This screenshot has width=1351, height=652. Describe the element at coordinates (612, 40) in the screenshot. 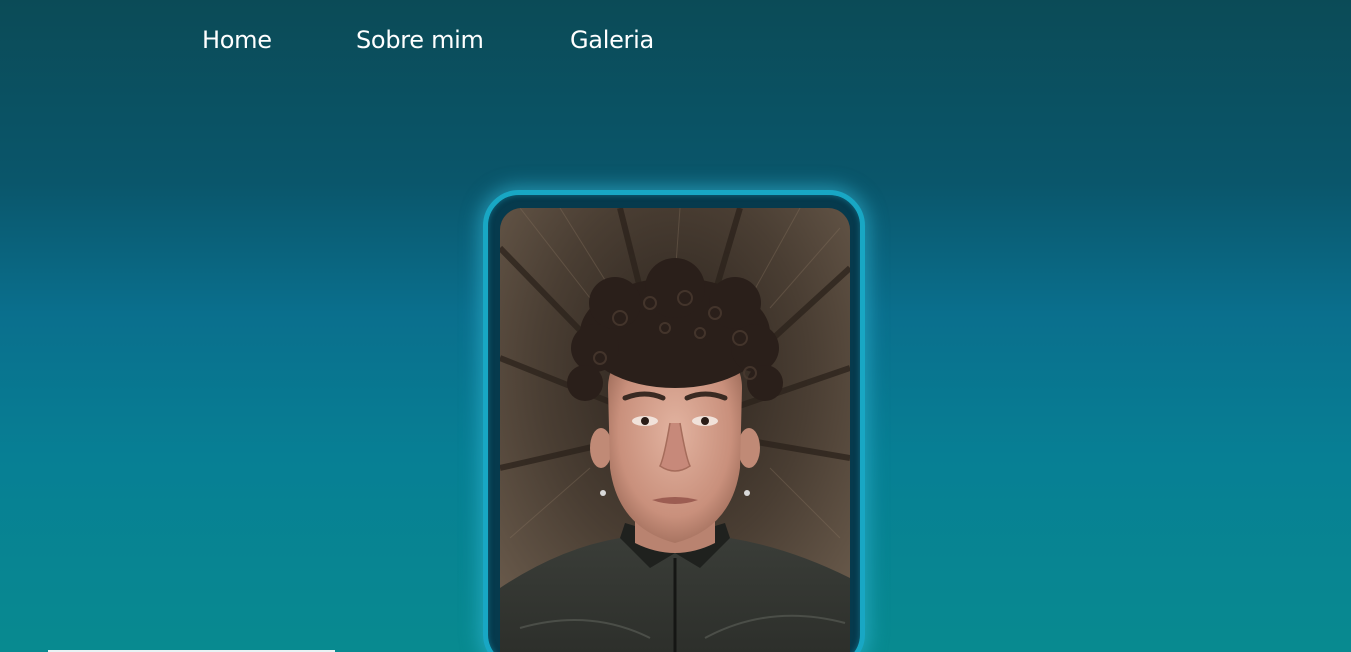

I see `nav-link-galeria: Galeria` at that location.